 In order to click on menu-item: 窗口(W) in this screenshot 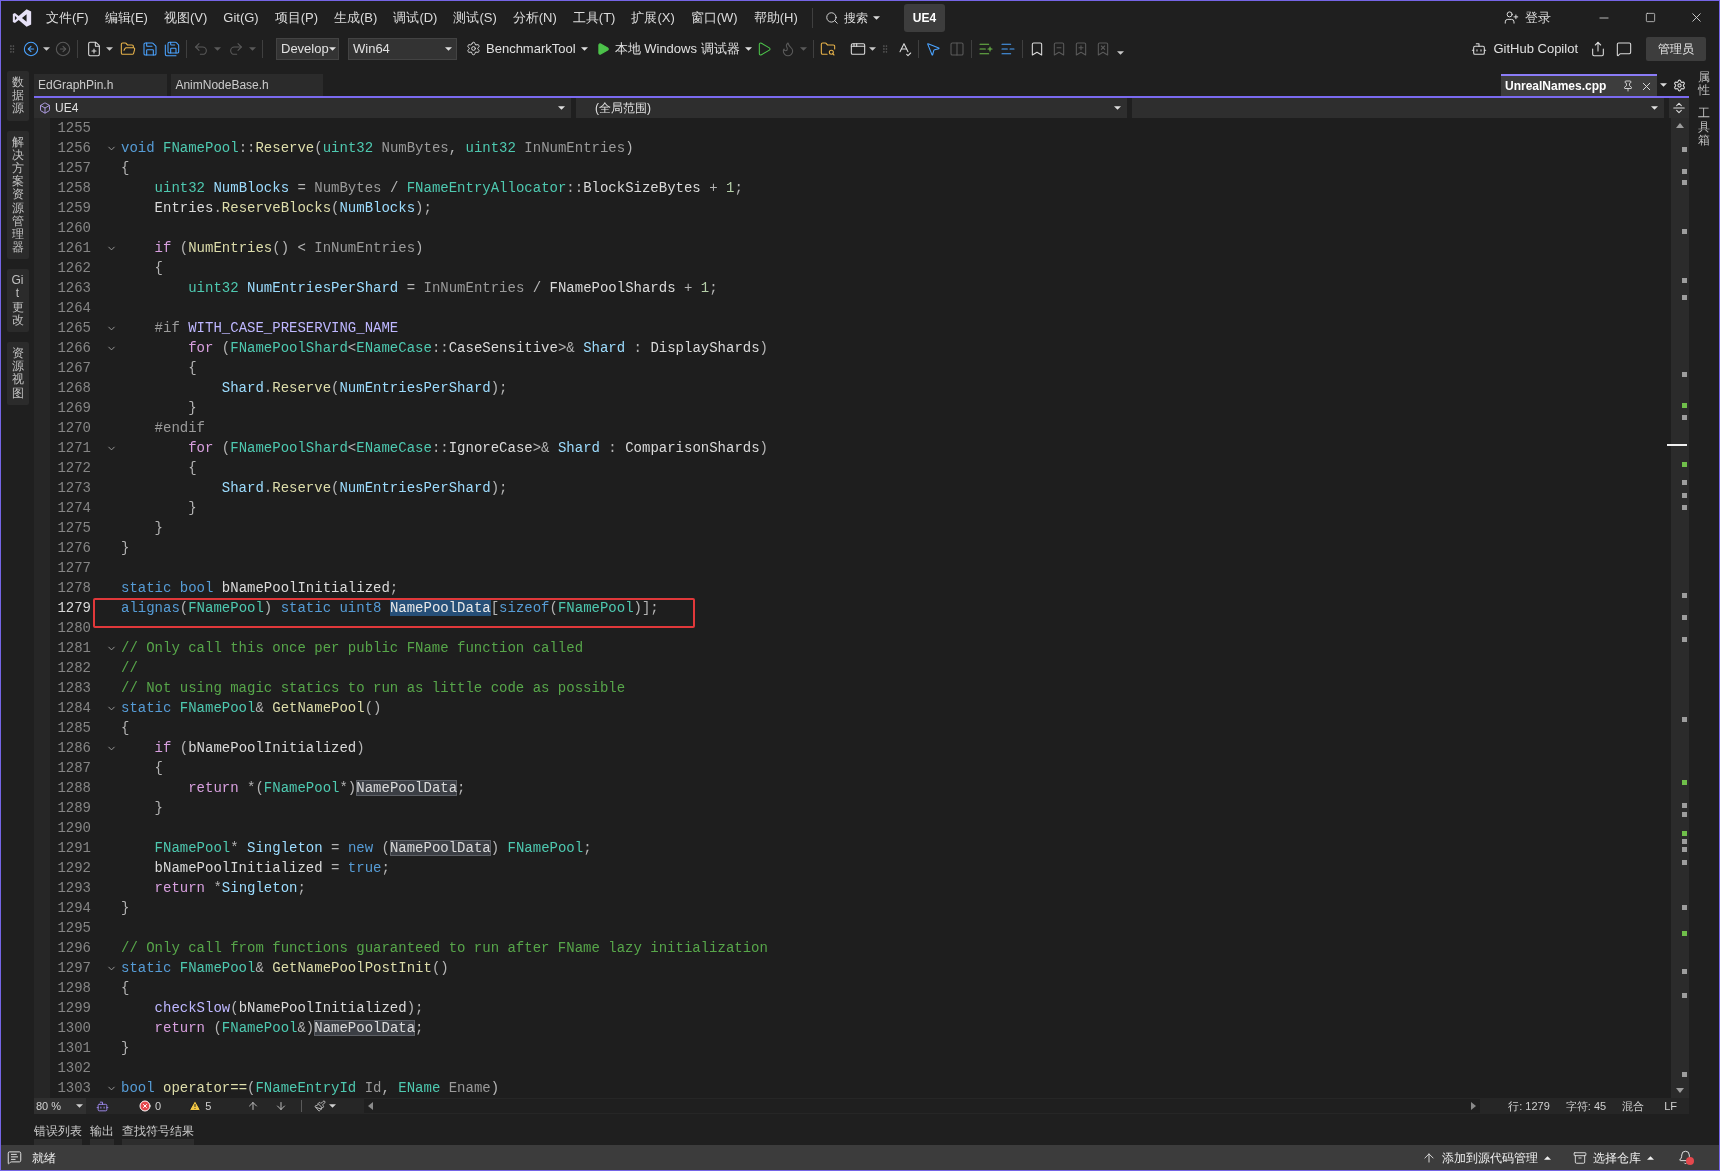, I will do `click(714, 17)`.